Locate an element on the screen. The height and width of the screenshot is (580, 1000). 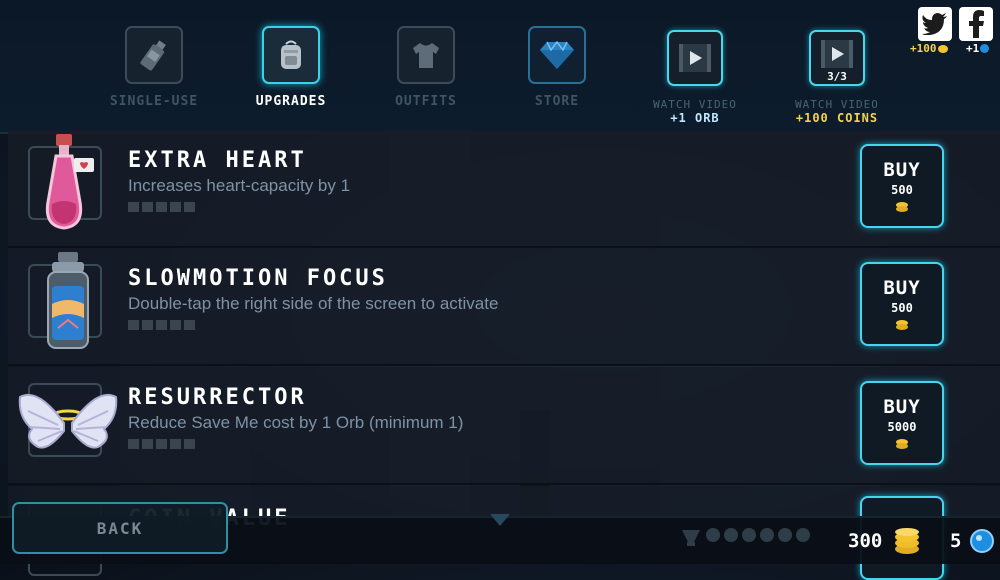
watch-video-orb-tile is located at coordinates (695, 58).